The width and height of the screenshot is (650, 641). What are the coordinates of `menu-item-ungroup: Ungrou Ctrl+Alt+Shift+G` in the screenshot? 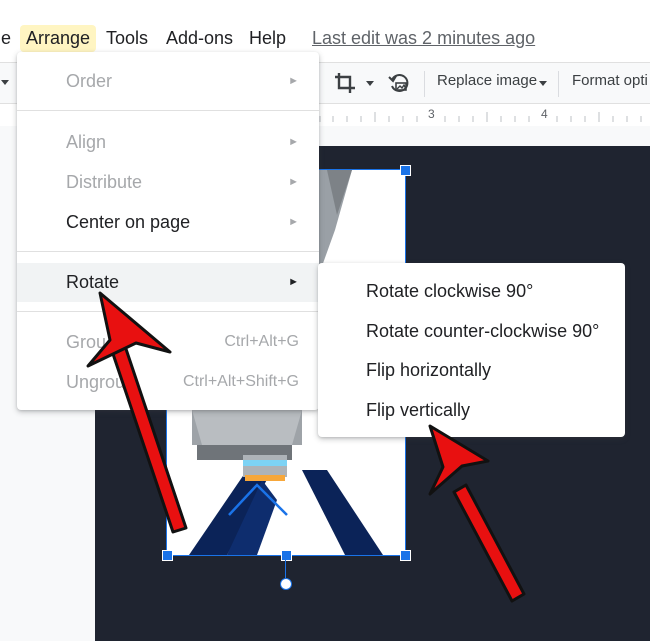 It's located at (168, 382).